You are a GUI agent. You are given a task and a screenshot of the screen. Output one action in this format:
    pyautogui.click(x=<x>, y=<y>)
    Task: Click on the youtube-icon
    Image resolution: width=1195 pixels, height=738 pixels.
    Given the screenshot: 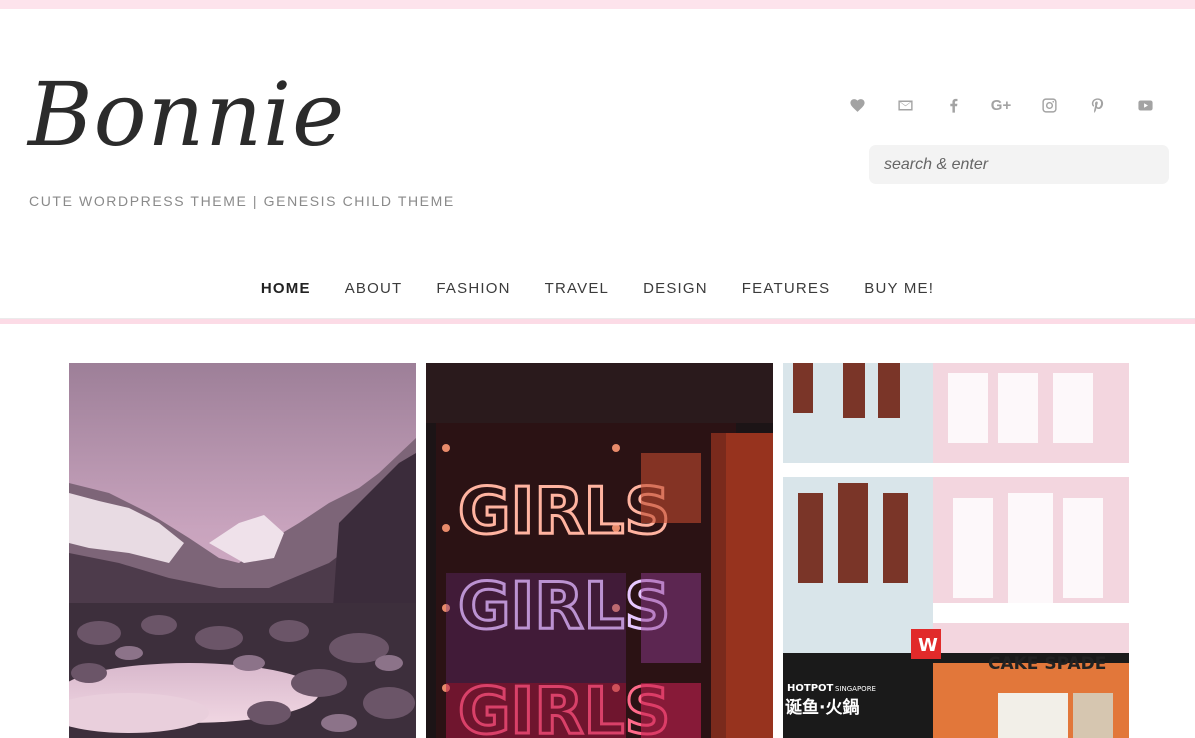 What is the action you would take?
    pyautogui.click(x=1145, y=105)
    